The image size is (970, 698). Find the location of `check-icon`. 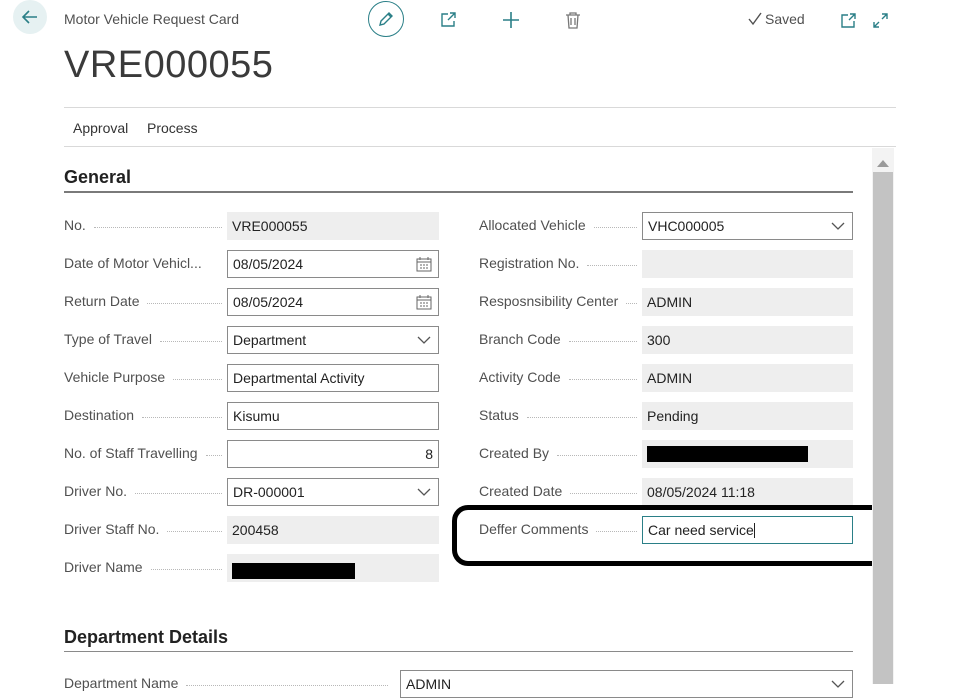

check-icon is located at coordinates (755, 19).